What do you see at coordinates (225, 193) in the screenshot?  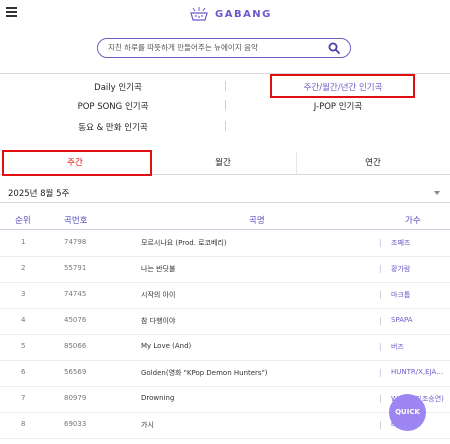 I see `period-select: 2025년 8월 5주` at bounding box center [225, 193].